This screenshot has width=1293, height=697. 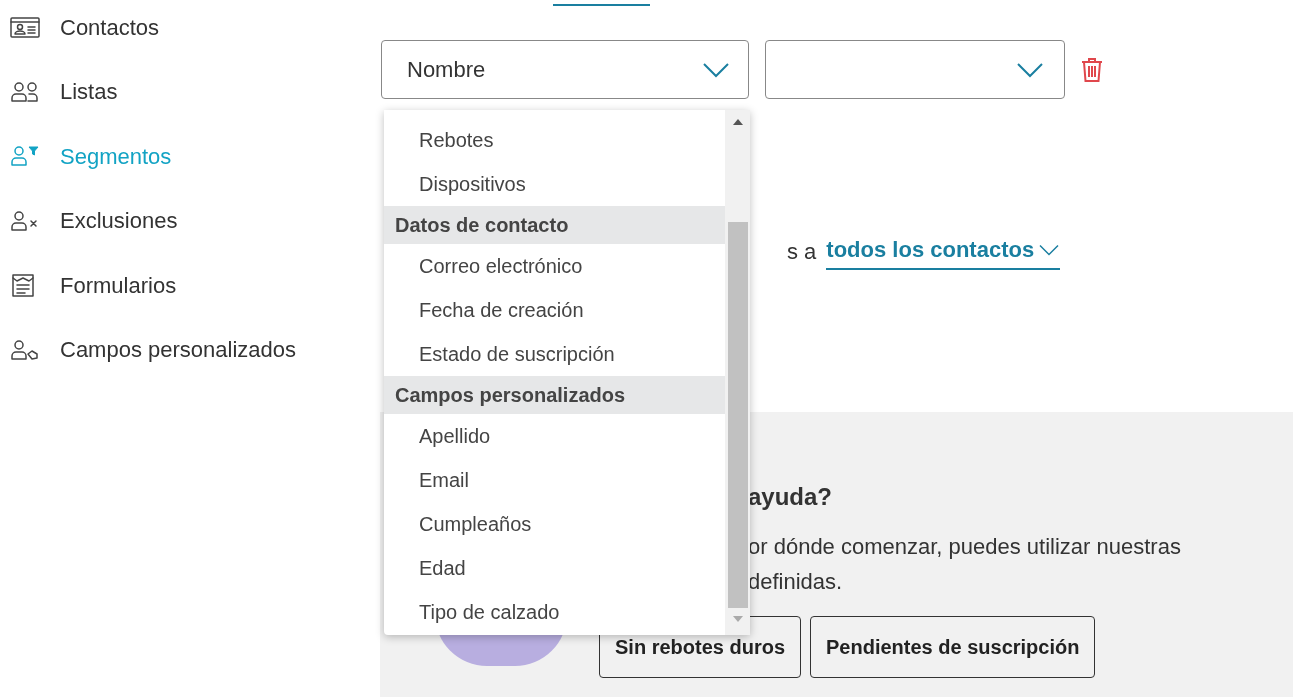 What do you see at coordinates (554, 184) in the screenshot?
I see `dropdown-option: Dispositivos` at bounding box center [554, 184].